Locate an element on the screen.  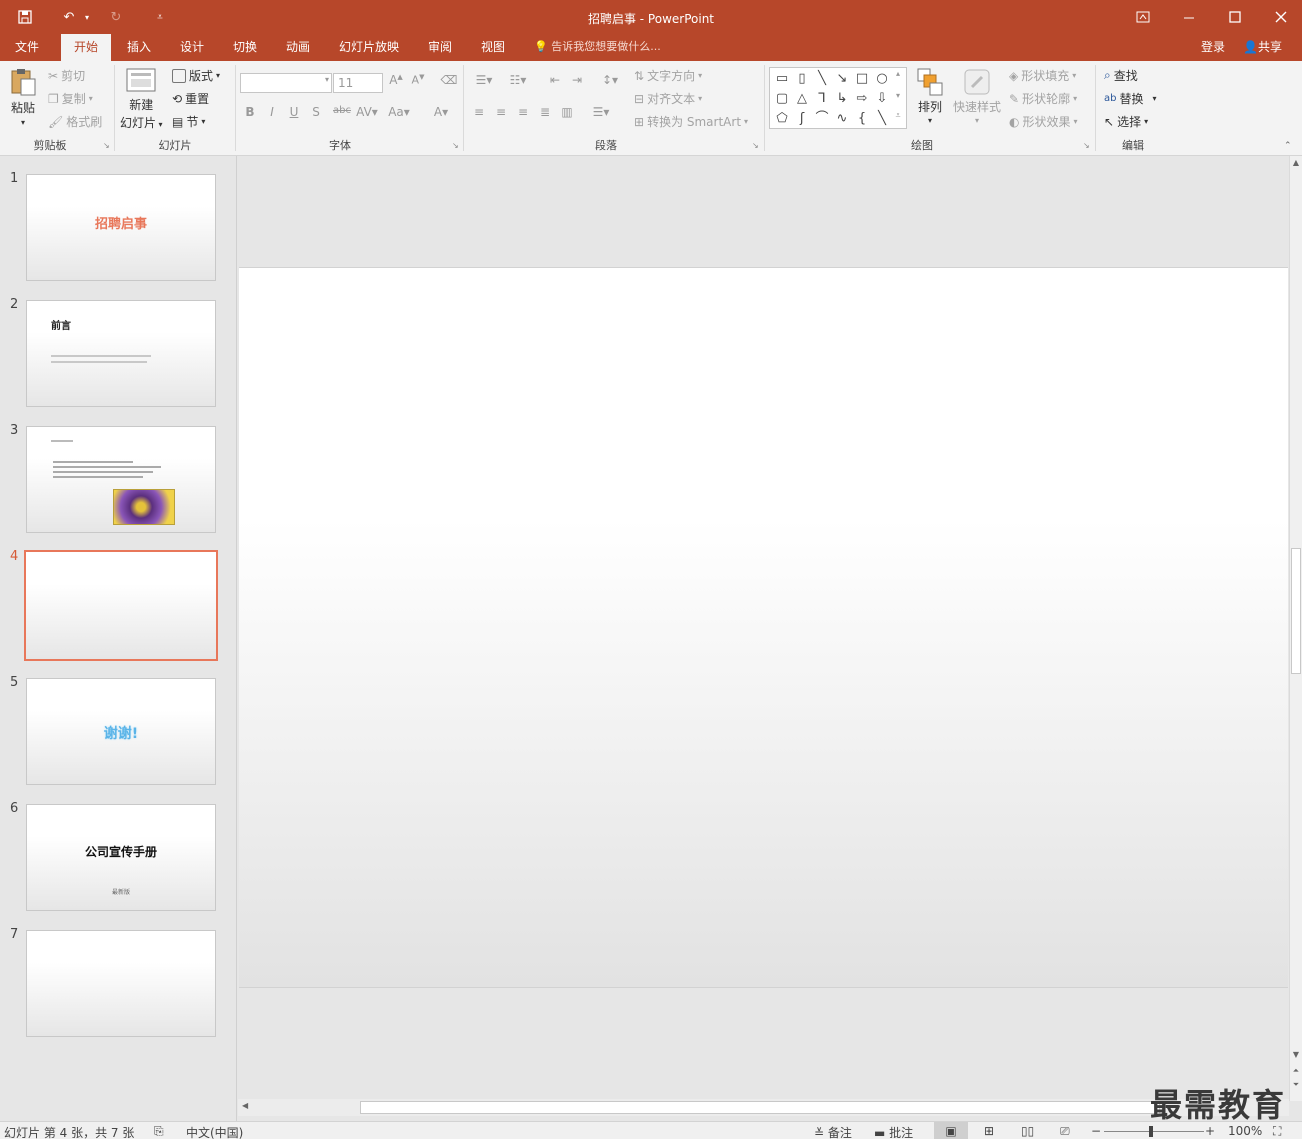
slide-sorter-view-icon: ⊞ is located at coordinates (989, 1131).